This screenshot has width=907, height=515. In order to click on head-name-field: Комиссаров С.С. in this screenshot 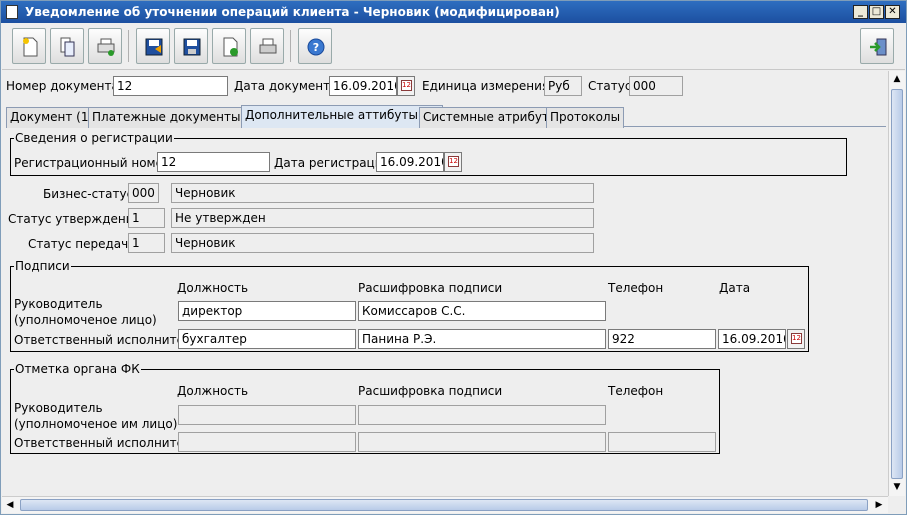, I will do `click(482, 311)`.